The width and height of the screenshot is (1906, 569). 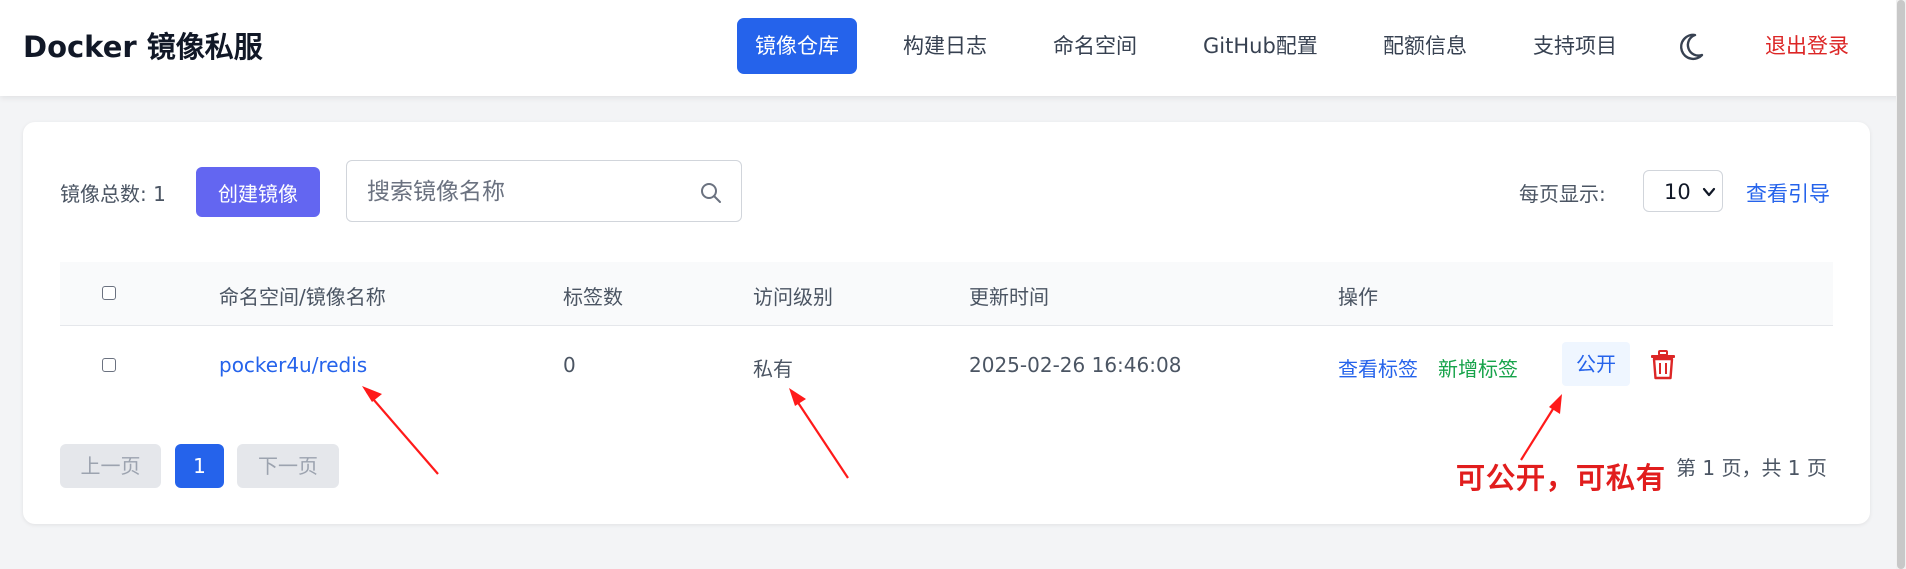 I want to click on updated-time: 2025-02-26 16:46:08, so click(x=1075, y=365).